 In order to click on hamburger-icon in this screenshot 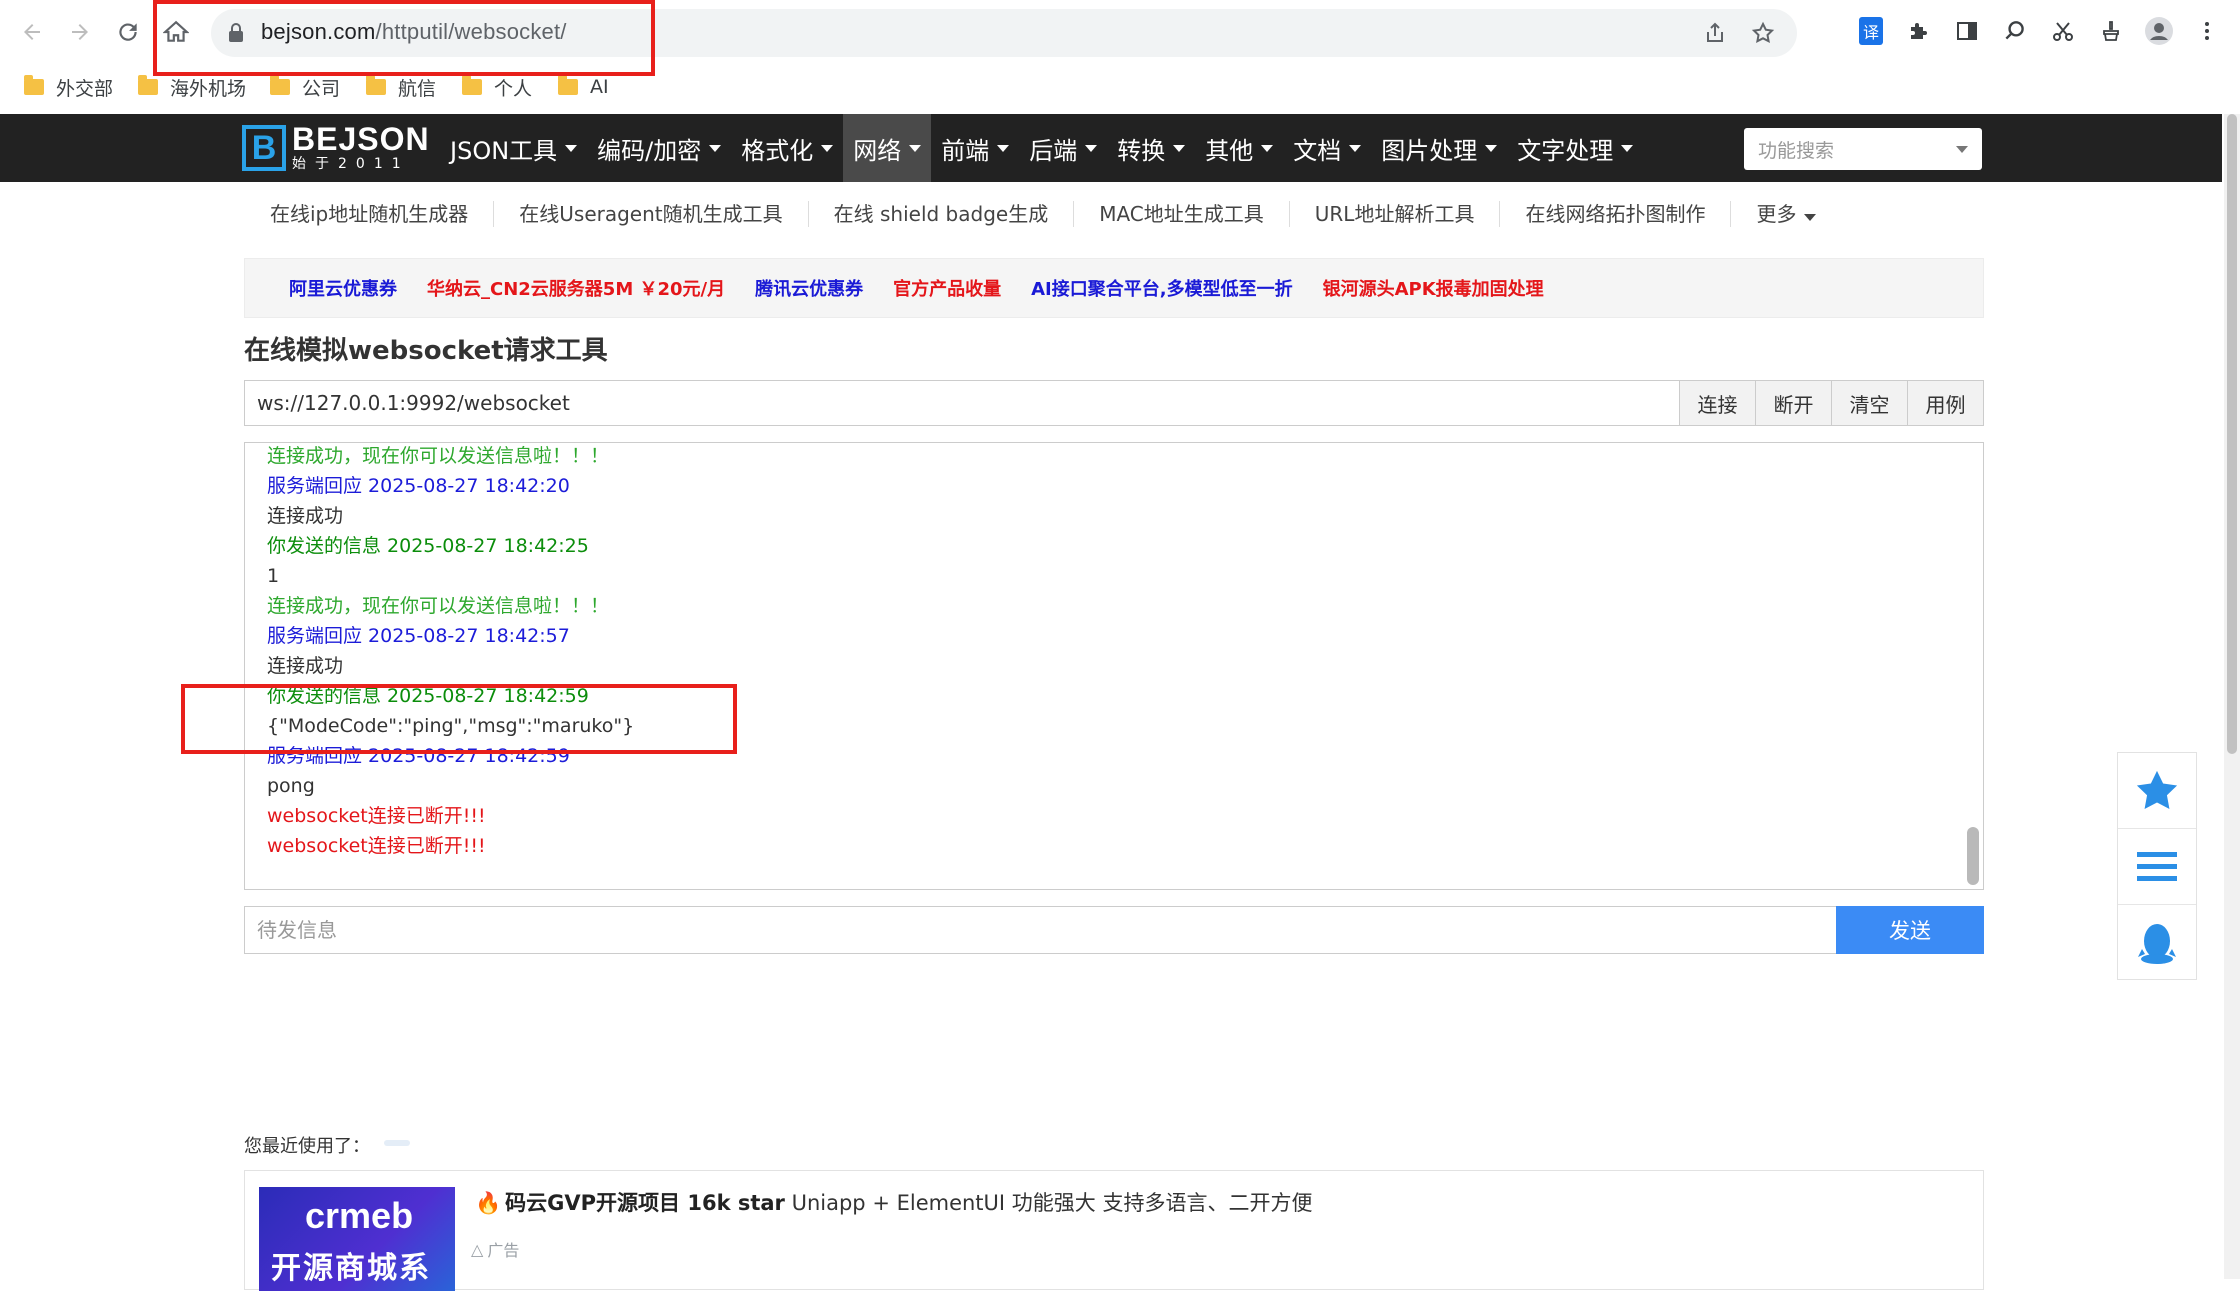, I will do `click(2157, 866)`.